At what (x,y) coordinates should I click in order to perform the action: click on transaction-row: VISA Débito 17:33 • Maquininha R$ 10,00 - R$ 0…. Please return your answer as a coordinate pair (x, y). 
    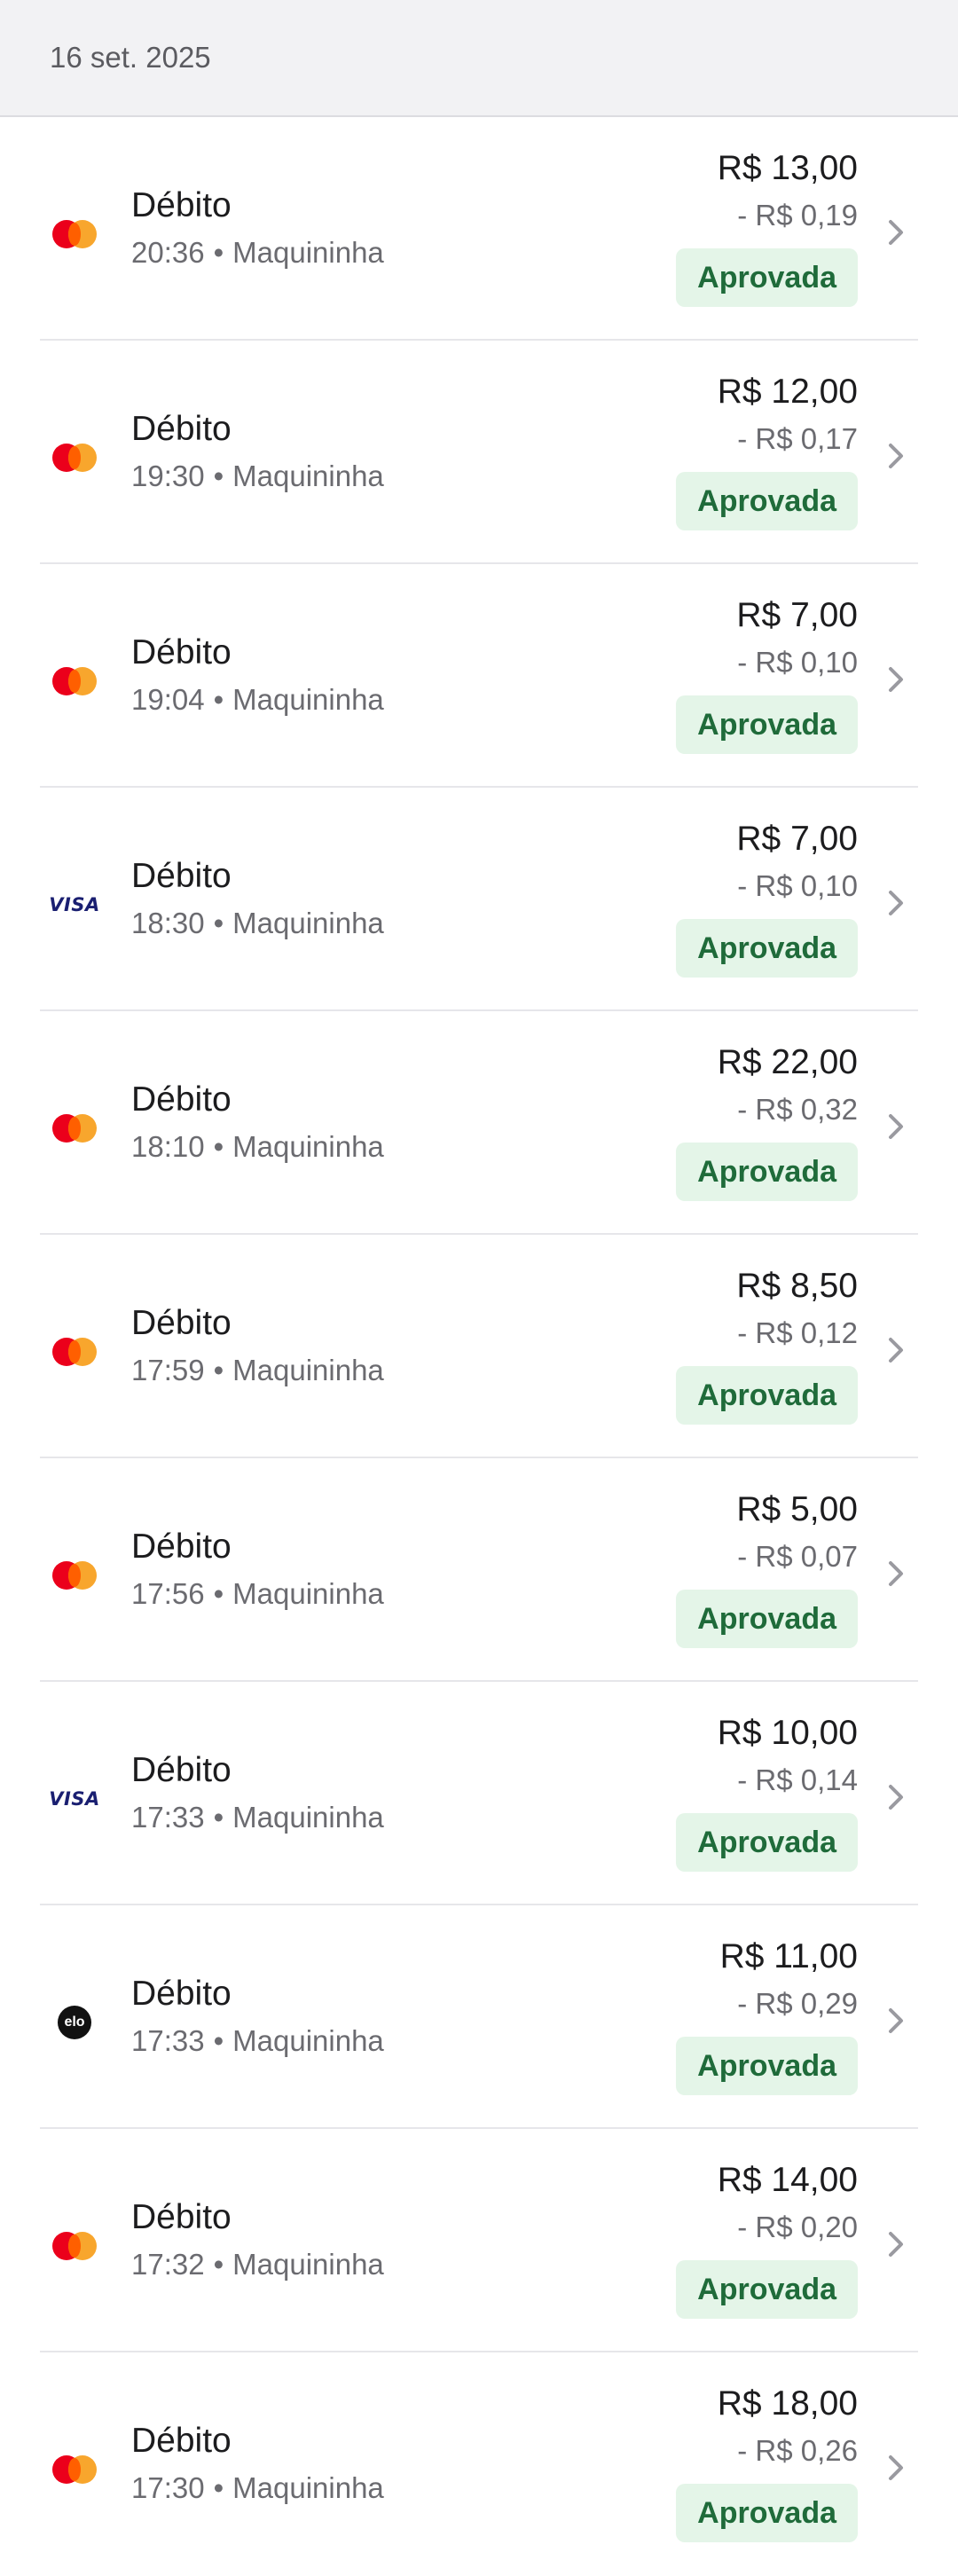
    Looking at the image, I should click on (479, 1793).